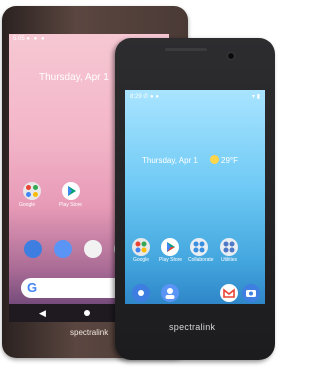  I want to click on app-collaborate: Collaborate, so click(201, 250).